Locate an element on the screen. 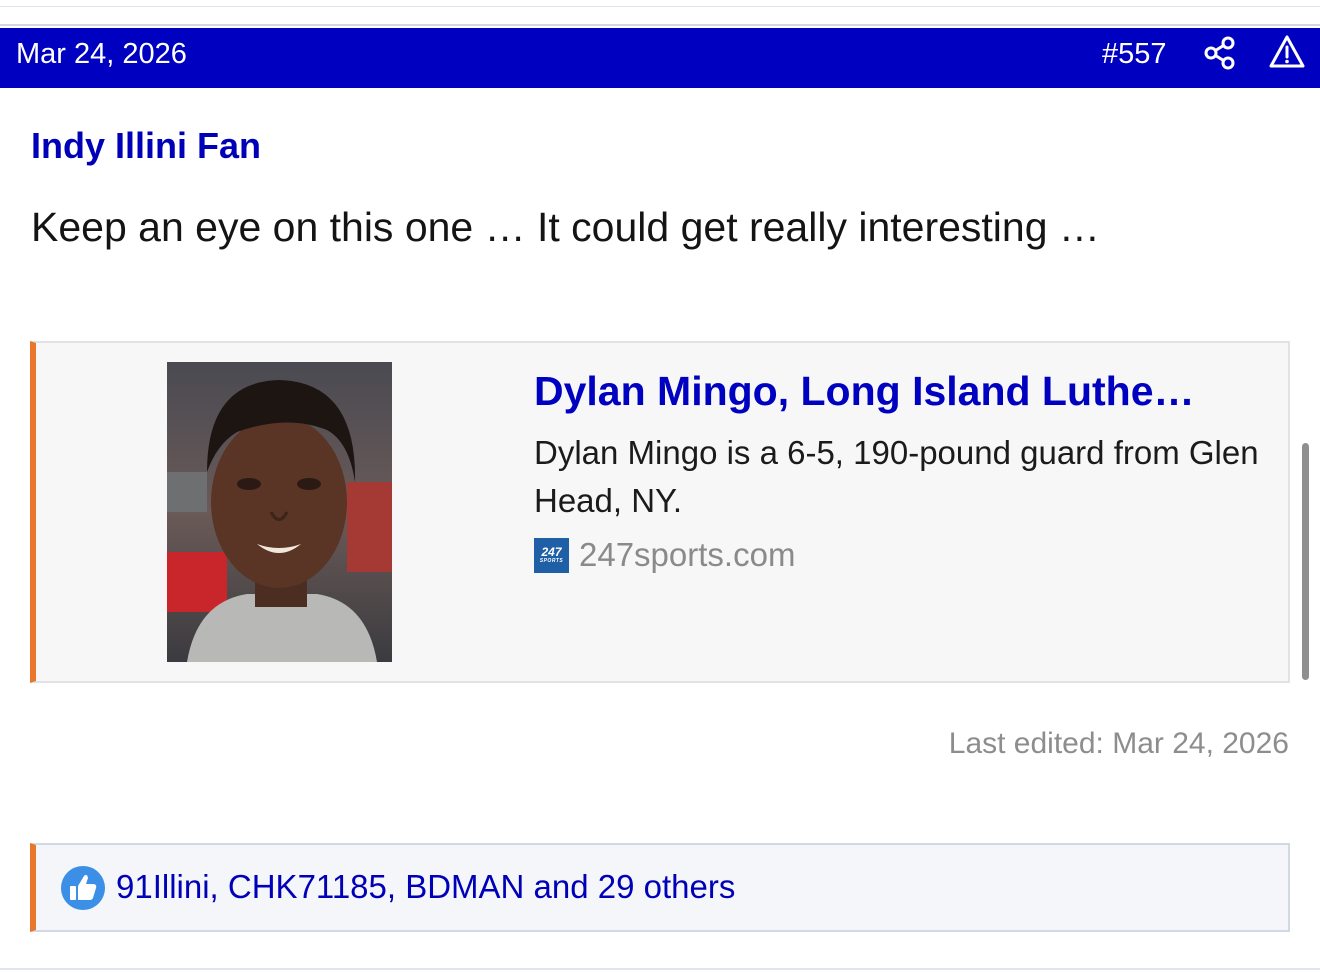 Image resolution: width=1320 pixels, height=972 pixels. thumbs-up-icon is located at coordinates (83, 888).